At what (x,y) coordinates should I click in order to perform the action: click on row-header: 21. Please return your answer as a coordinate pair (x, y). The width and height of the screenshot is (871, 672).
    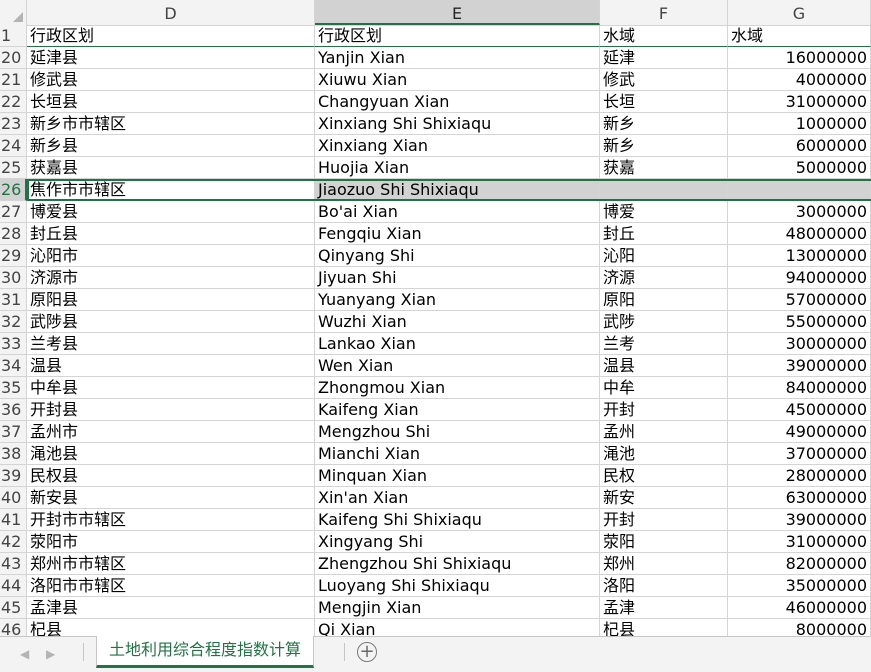
    Looking at the image, I should click on (13, 80).